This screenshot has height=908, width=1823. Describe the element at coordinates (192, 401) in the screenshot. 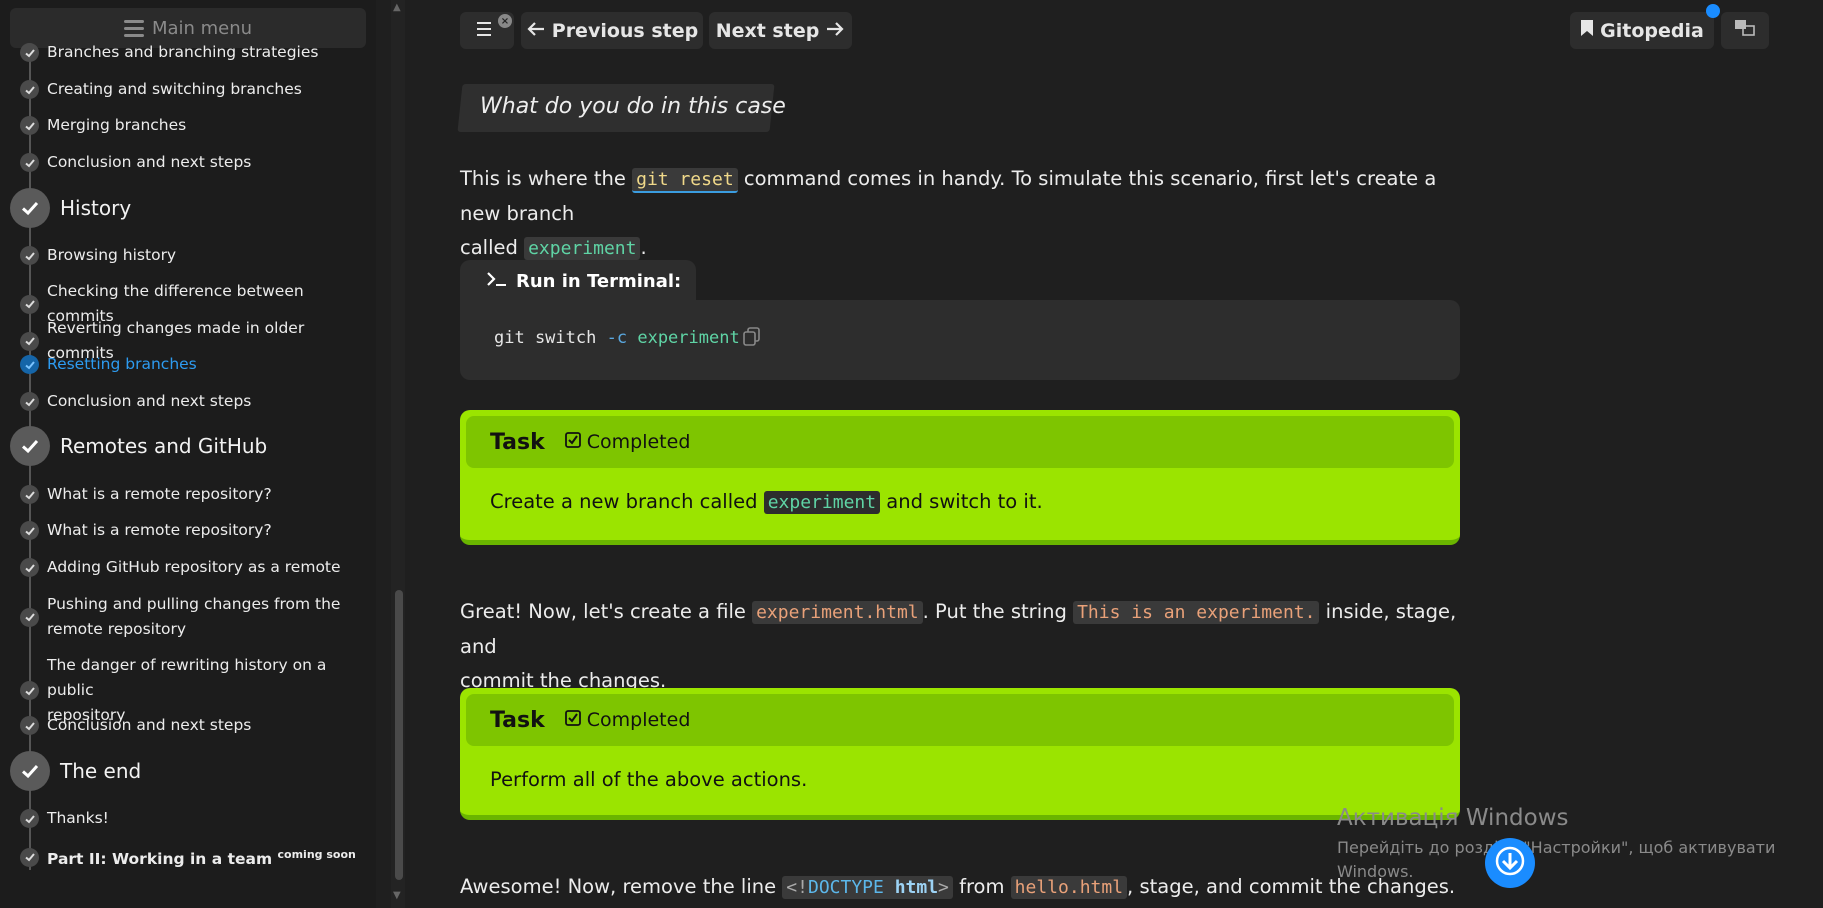

I see `sidebar-item-conclusion-2: Conclusion and next steps` at that location.